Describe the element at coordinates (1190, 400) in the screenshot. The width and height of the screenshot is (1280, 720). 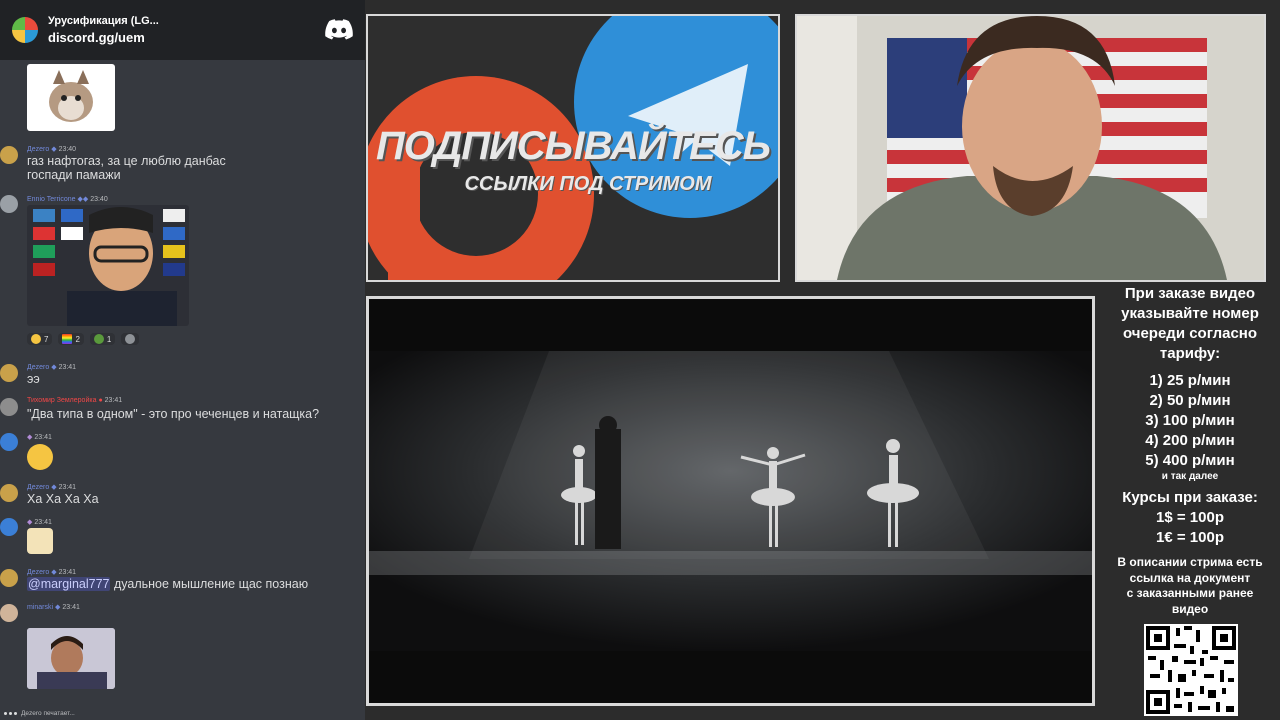
I see `price-tier: 2) 50 р/мин` at that location.